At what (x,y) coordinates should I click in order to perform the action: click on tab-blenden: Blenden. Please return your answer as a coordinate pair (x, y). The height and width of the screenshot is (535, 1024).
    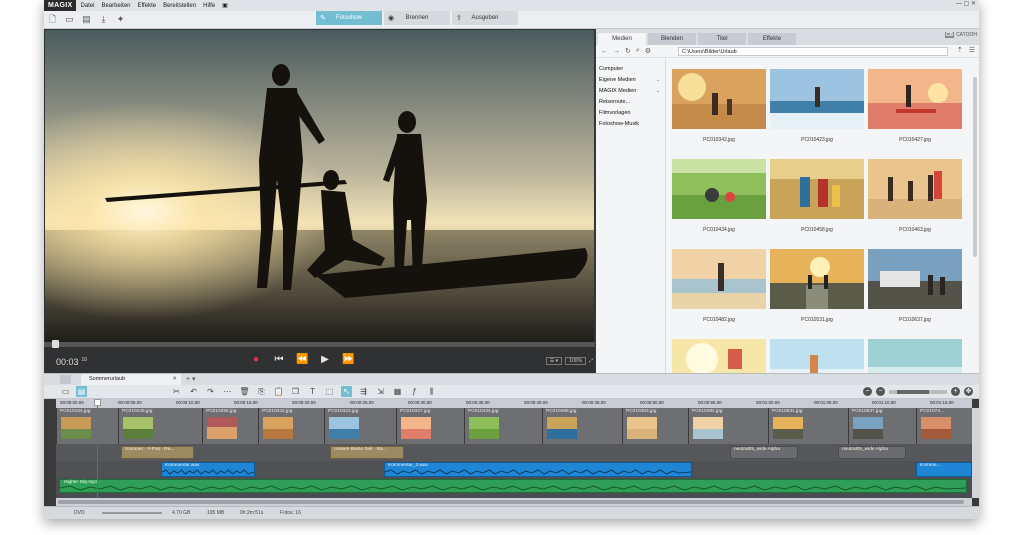
    Looking at the image, I should click on (672, 39).